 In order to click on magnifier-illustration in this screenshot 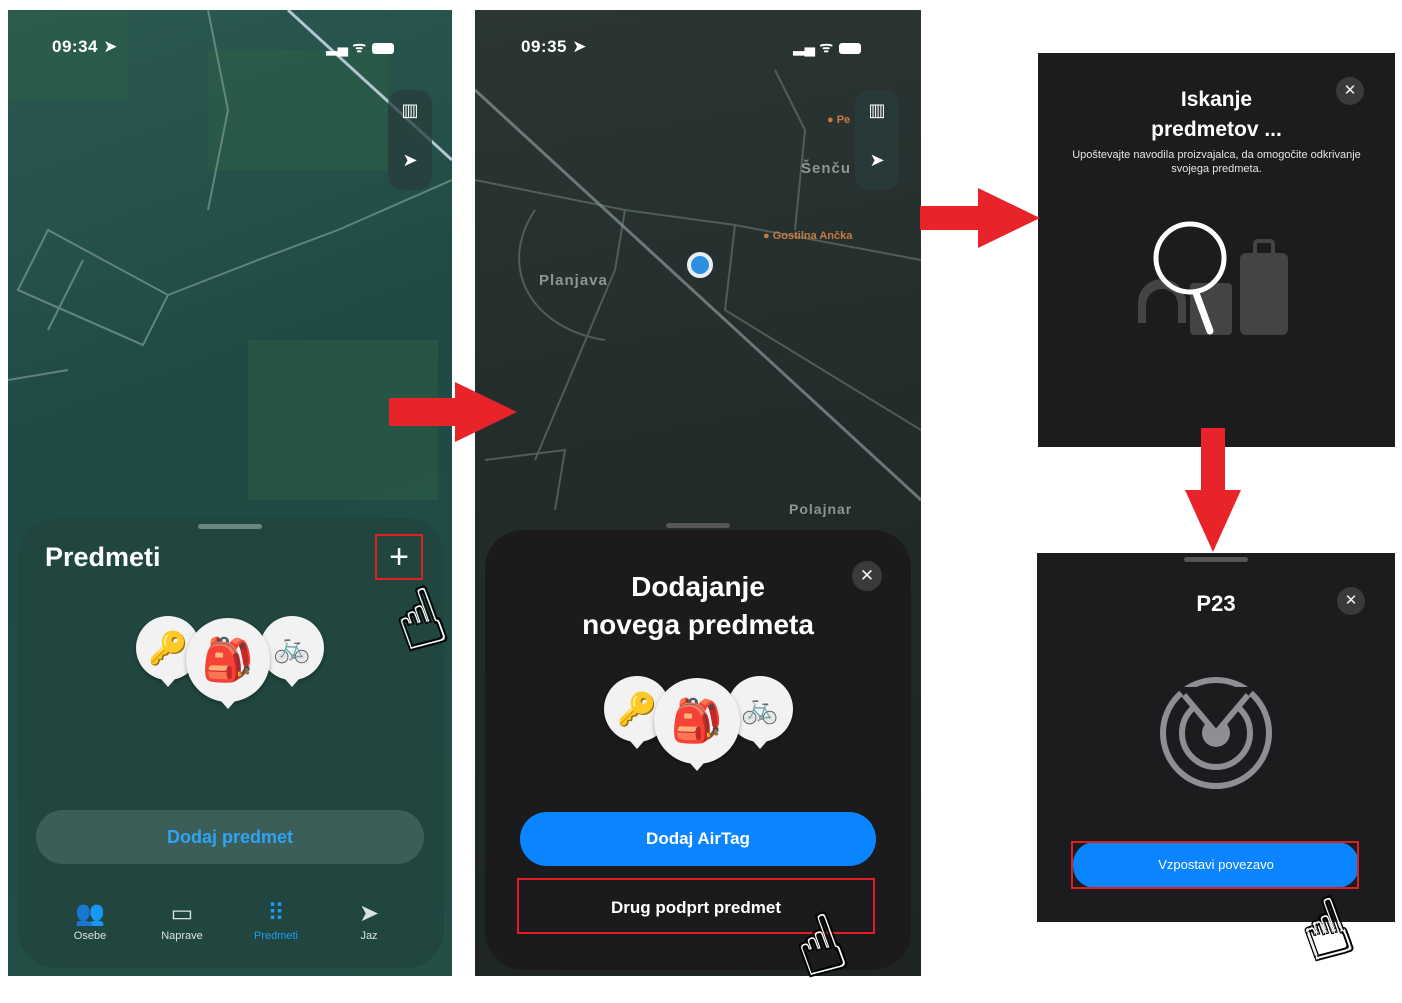, I will do `click(1213, 278)`.